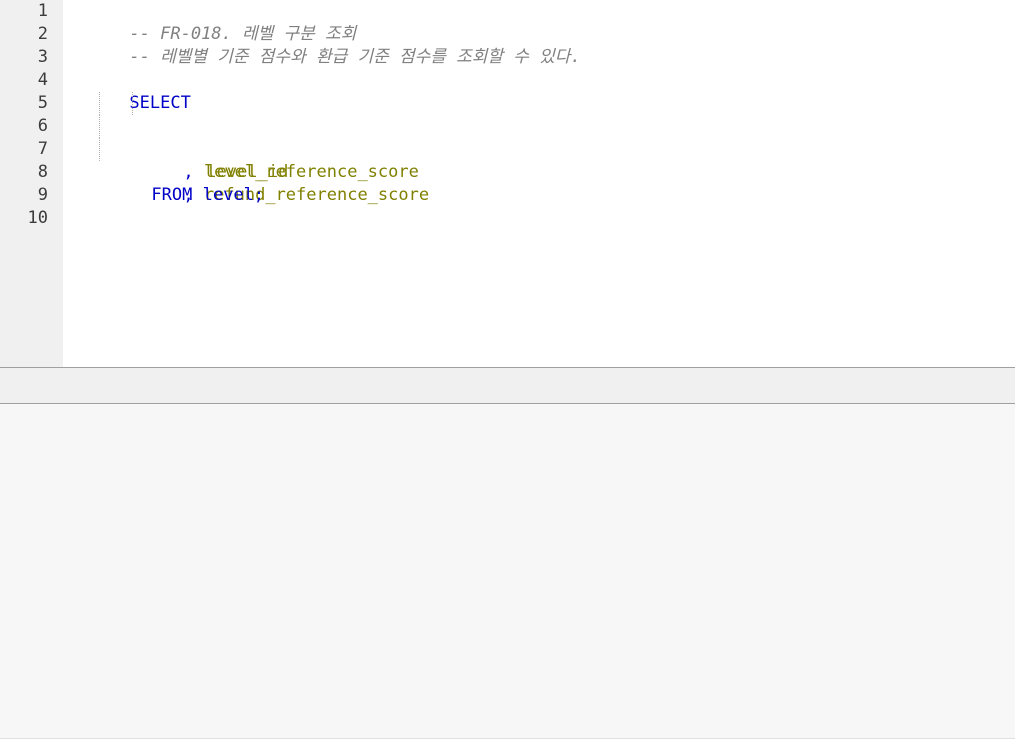 The width and height of the screenshot is (1015, 742). Describe the element at coordinates (42, 103) in the screenshot. I see `line-number: 5` at that location.